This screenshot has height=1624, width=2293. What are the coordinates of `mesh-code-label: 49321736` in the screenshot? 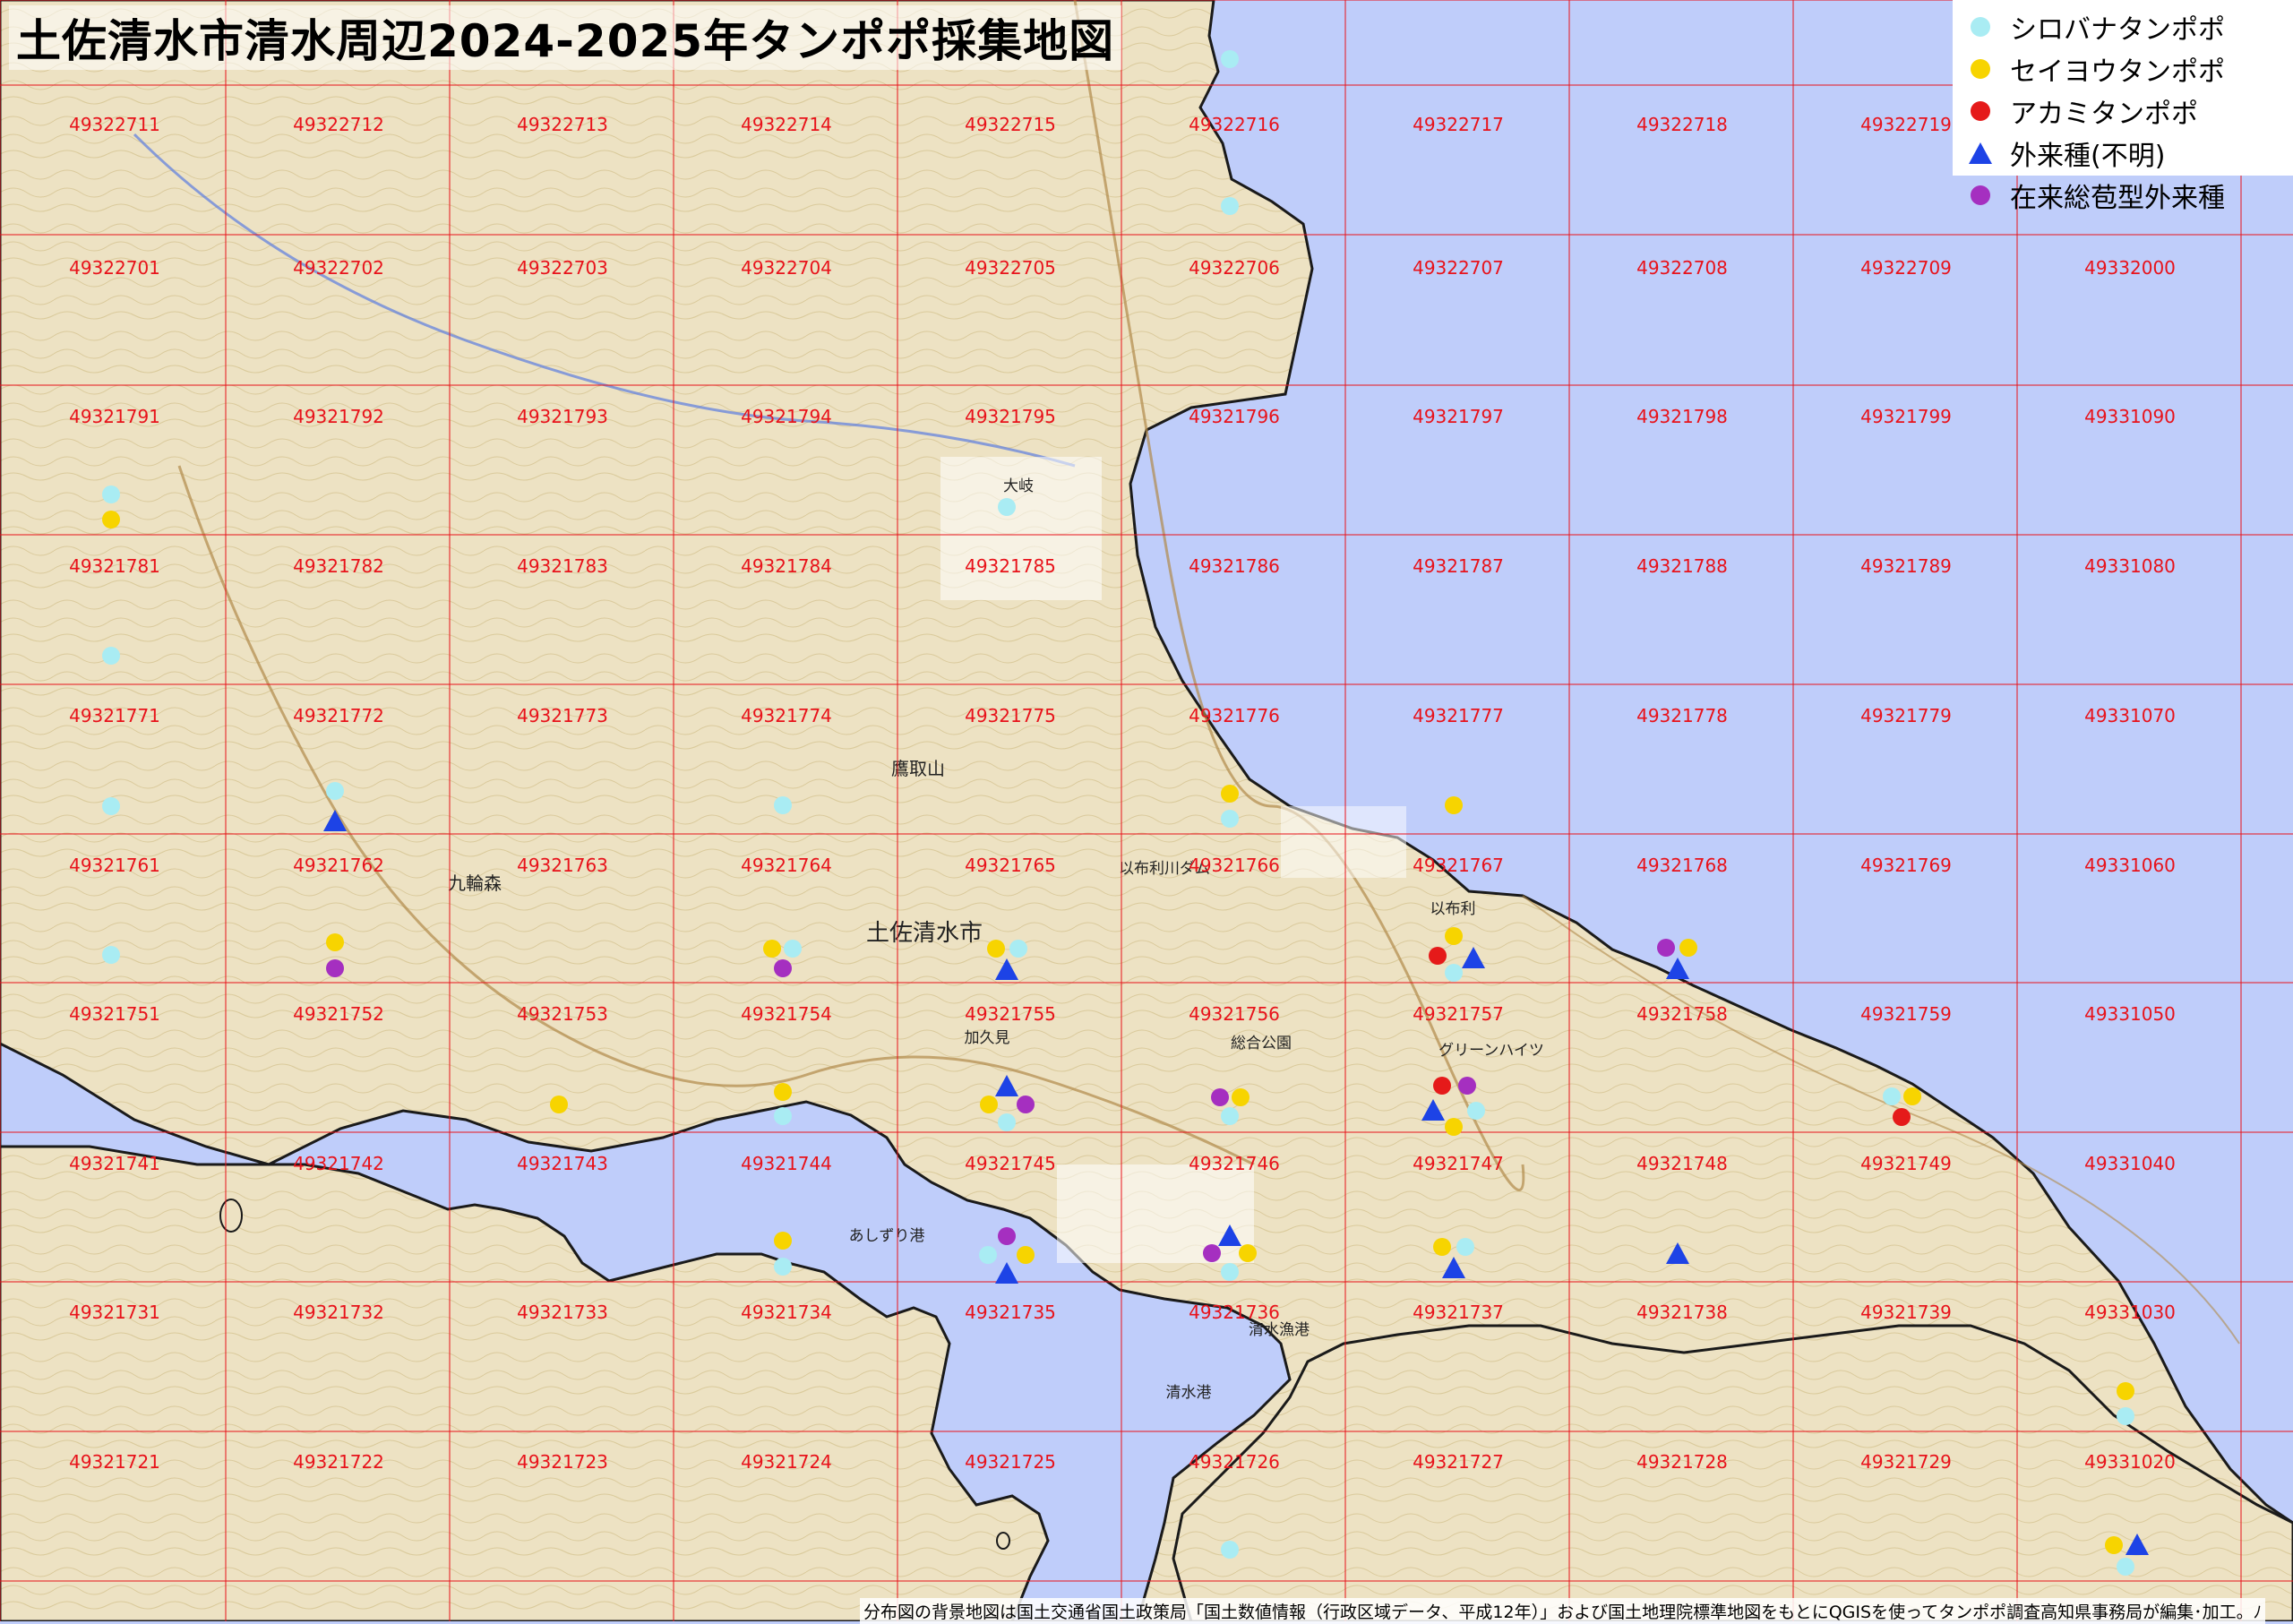 It's located at (1234, 1312).